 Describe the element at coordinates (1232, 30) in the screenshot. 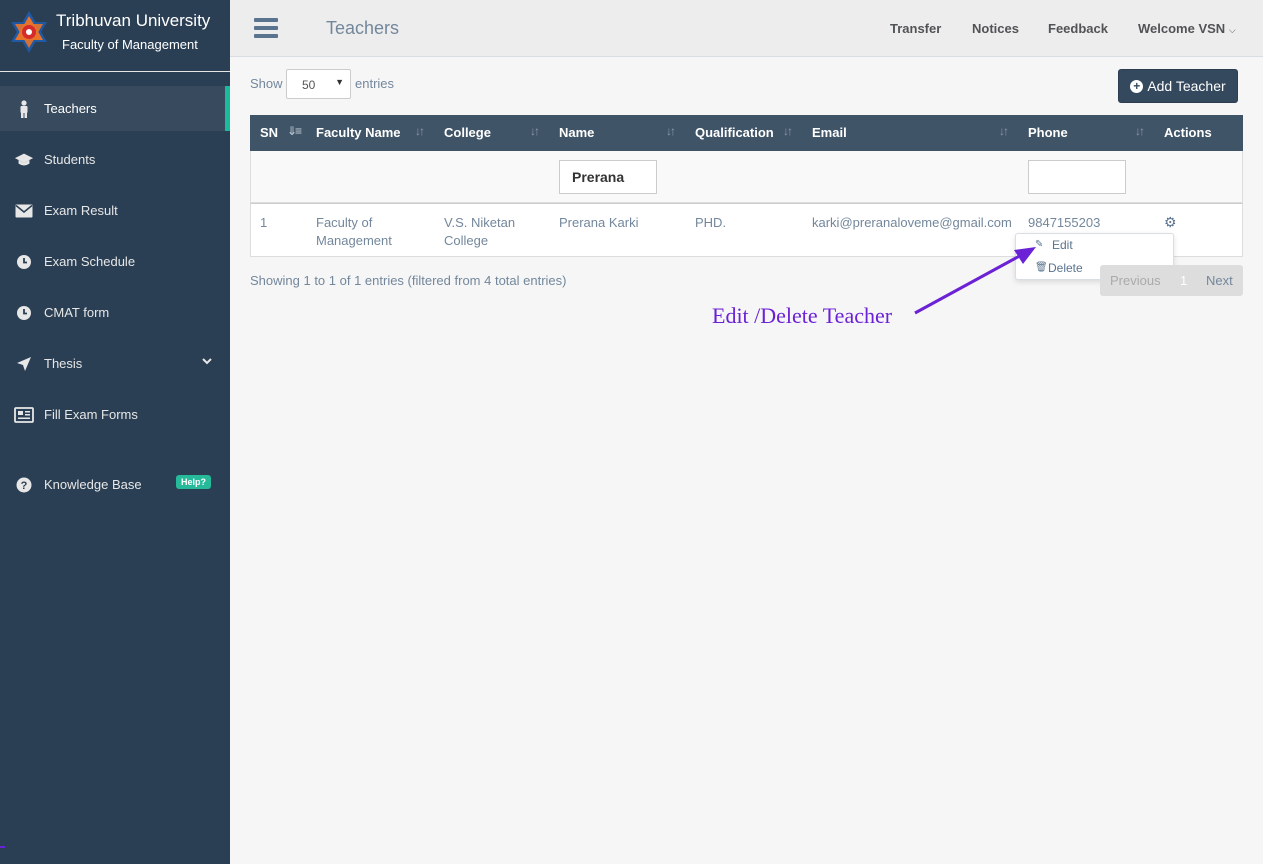

I see `chevron-down-icon: ⌵` at that location.